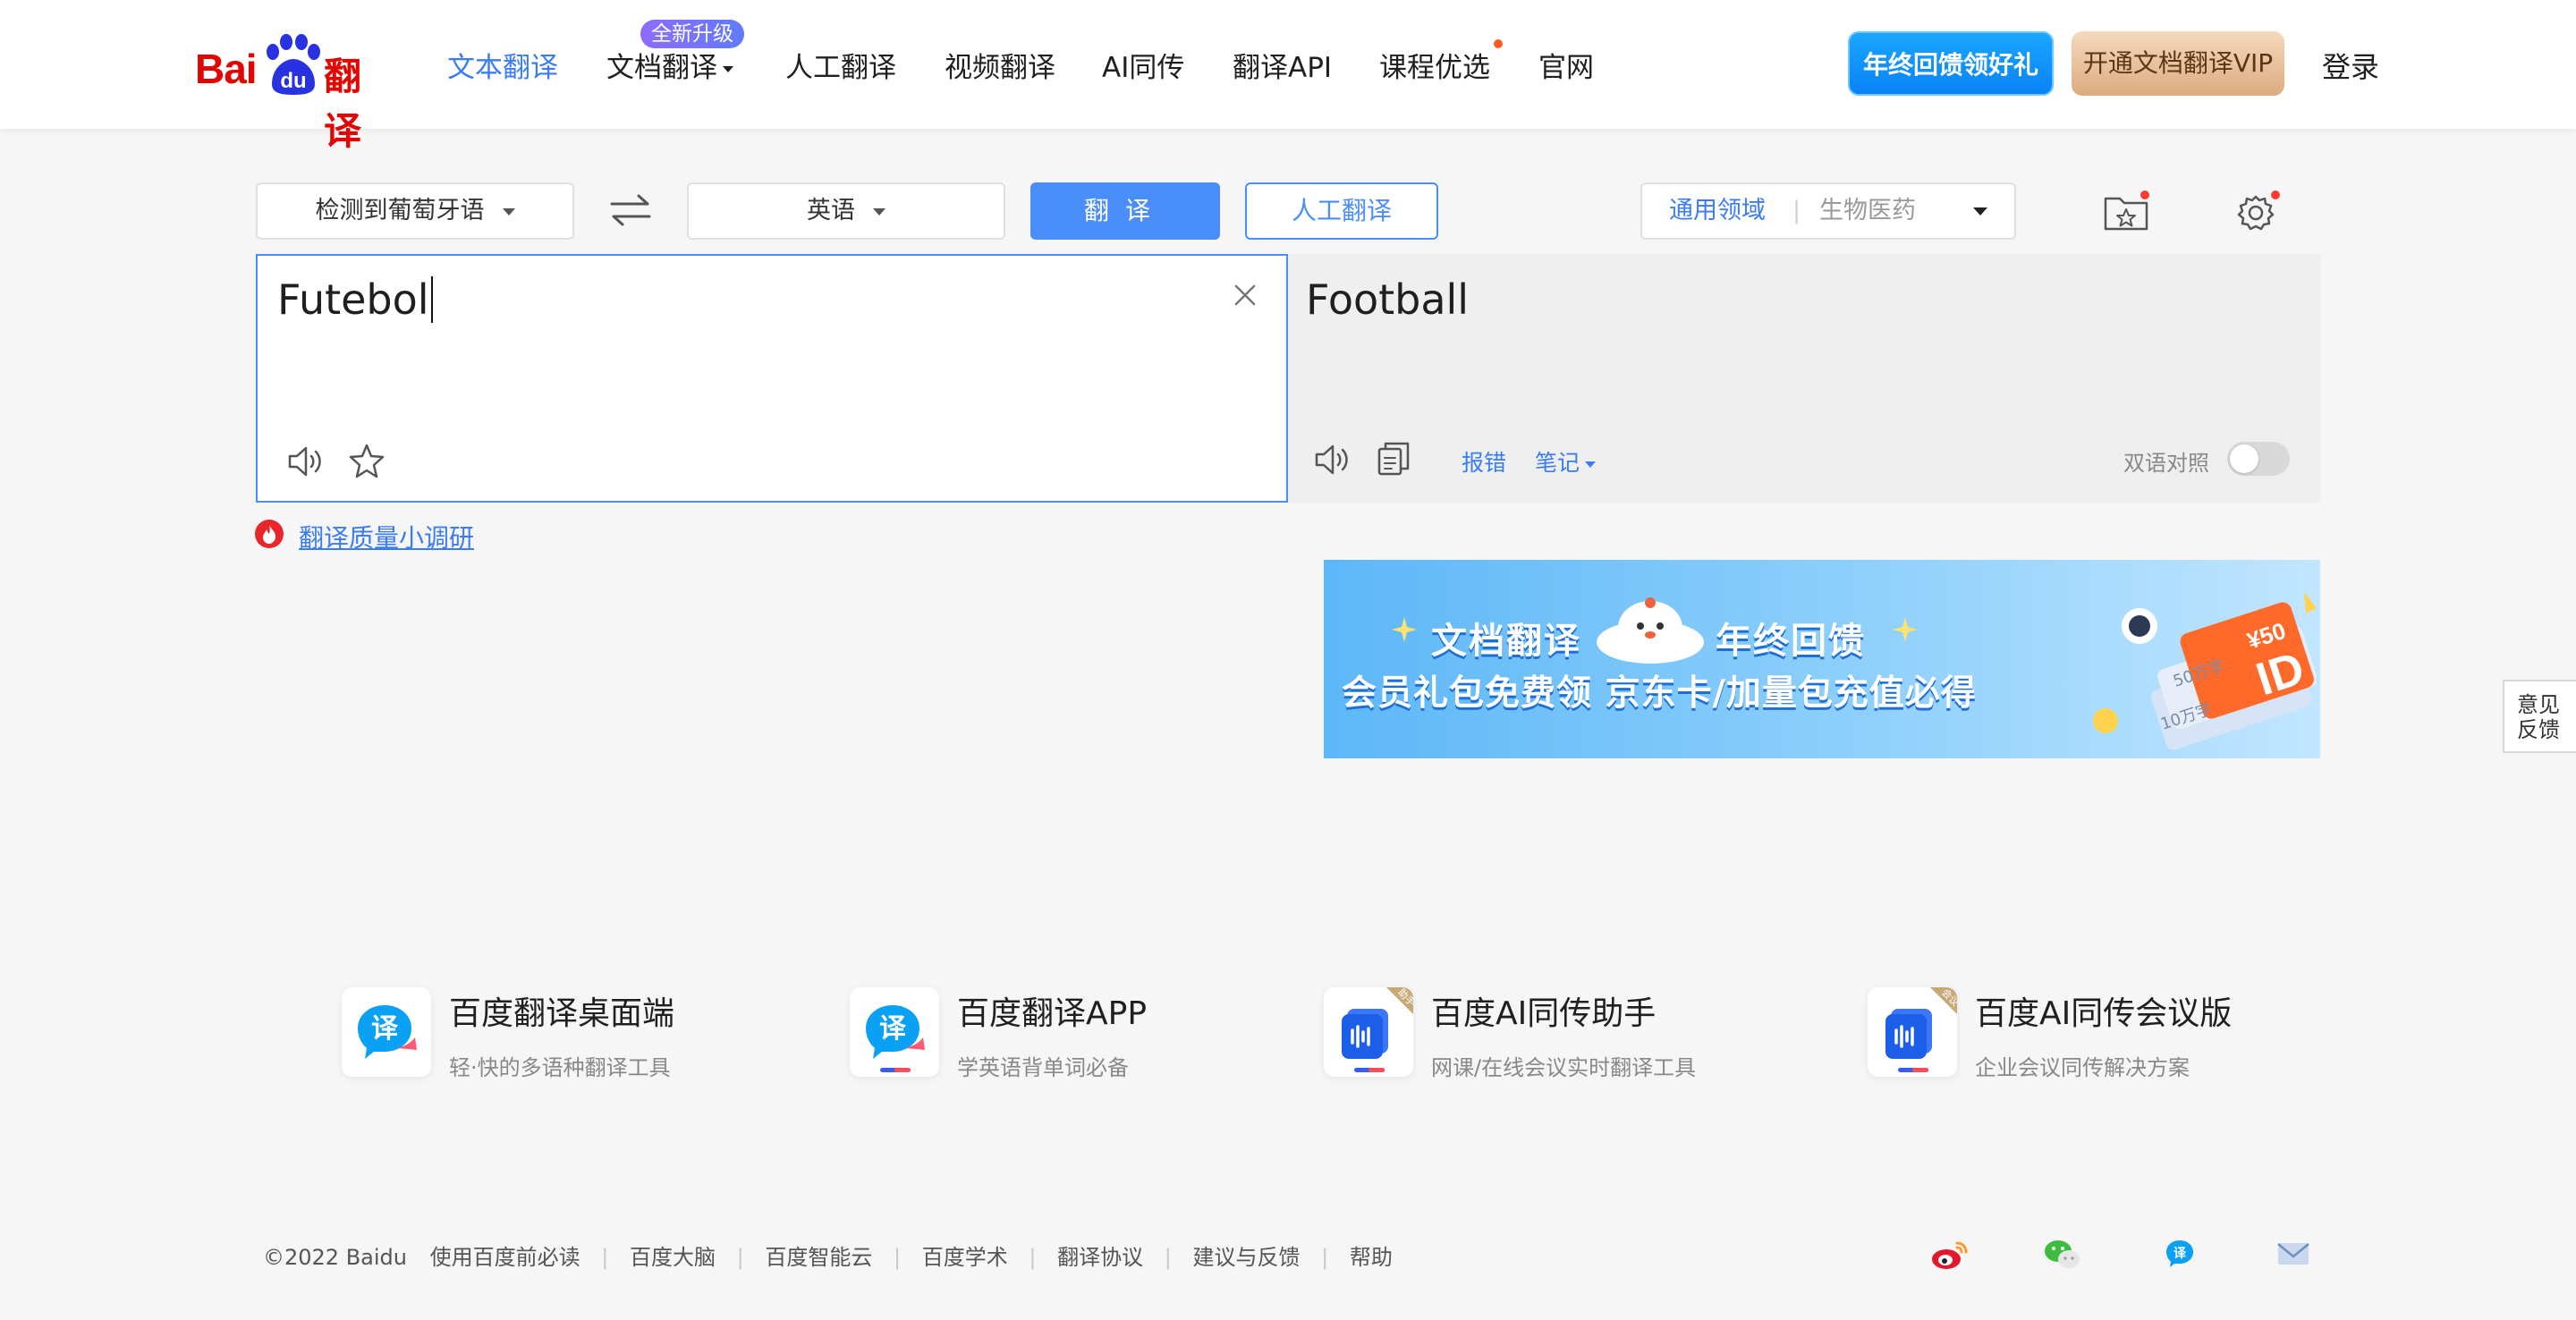  What do you see at coordinates (840, 65) in the screenshot?
I see `nav-human-translate: 人工翻译` at bounding box center [840, 65].